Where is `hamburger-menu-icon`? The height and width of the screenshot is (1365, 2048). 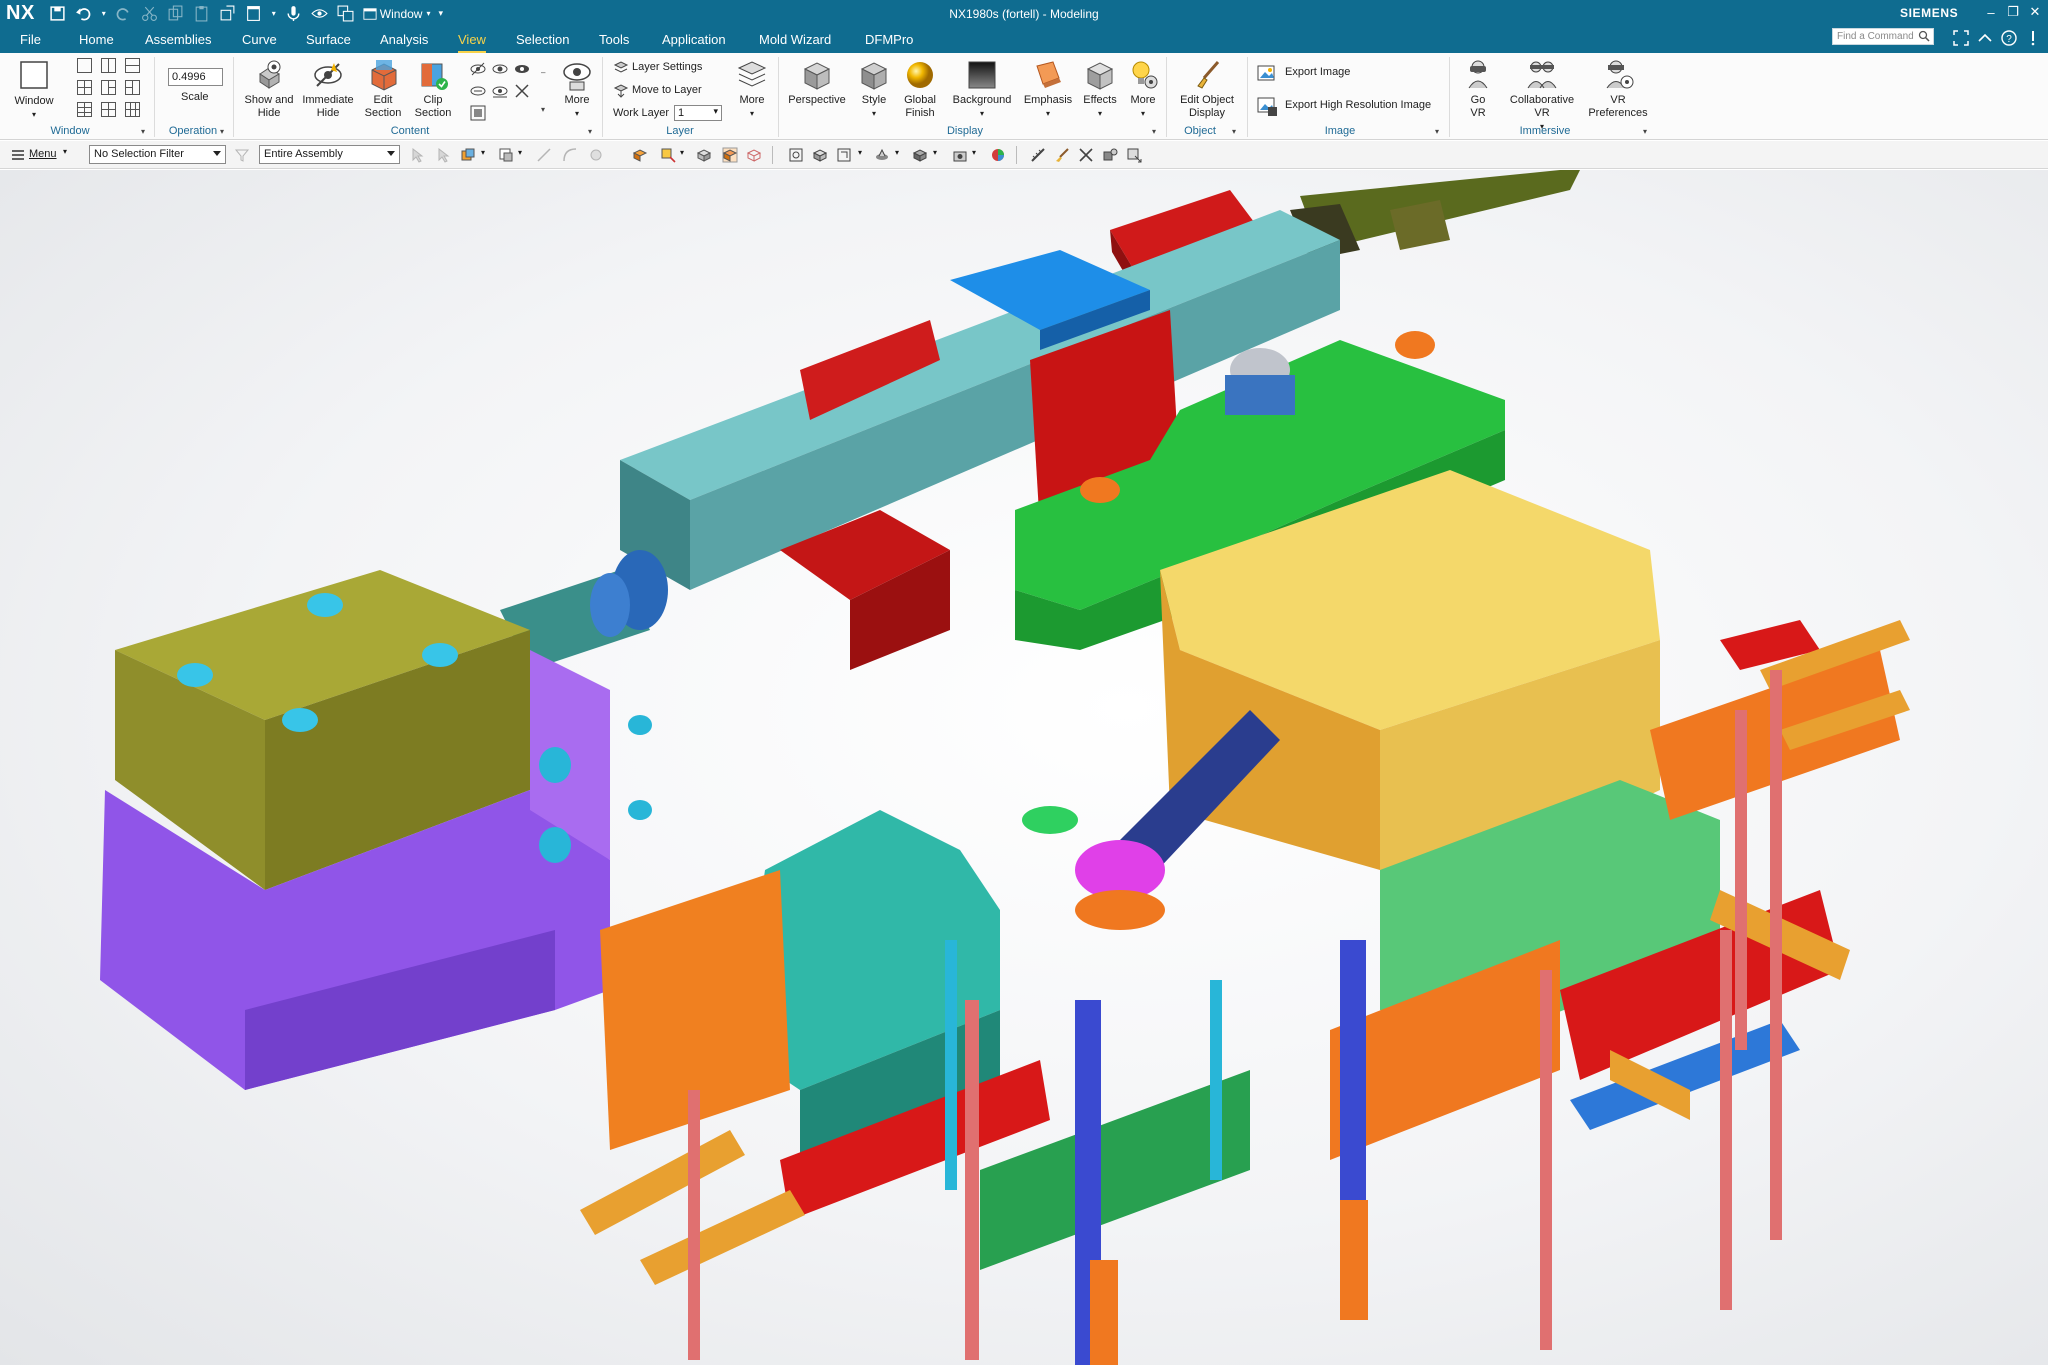
hamburger-menu-icon is located at coordinates (18, 155).